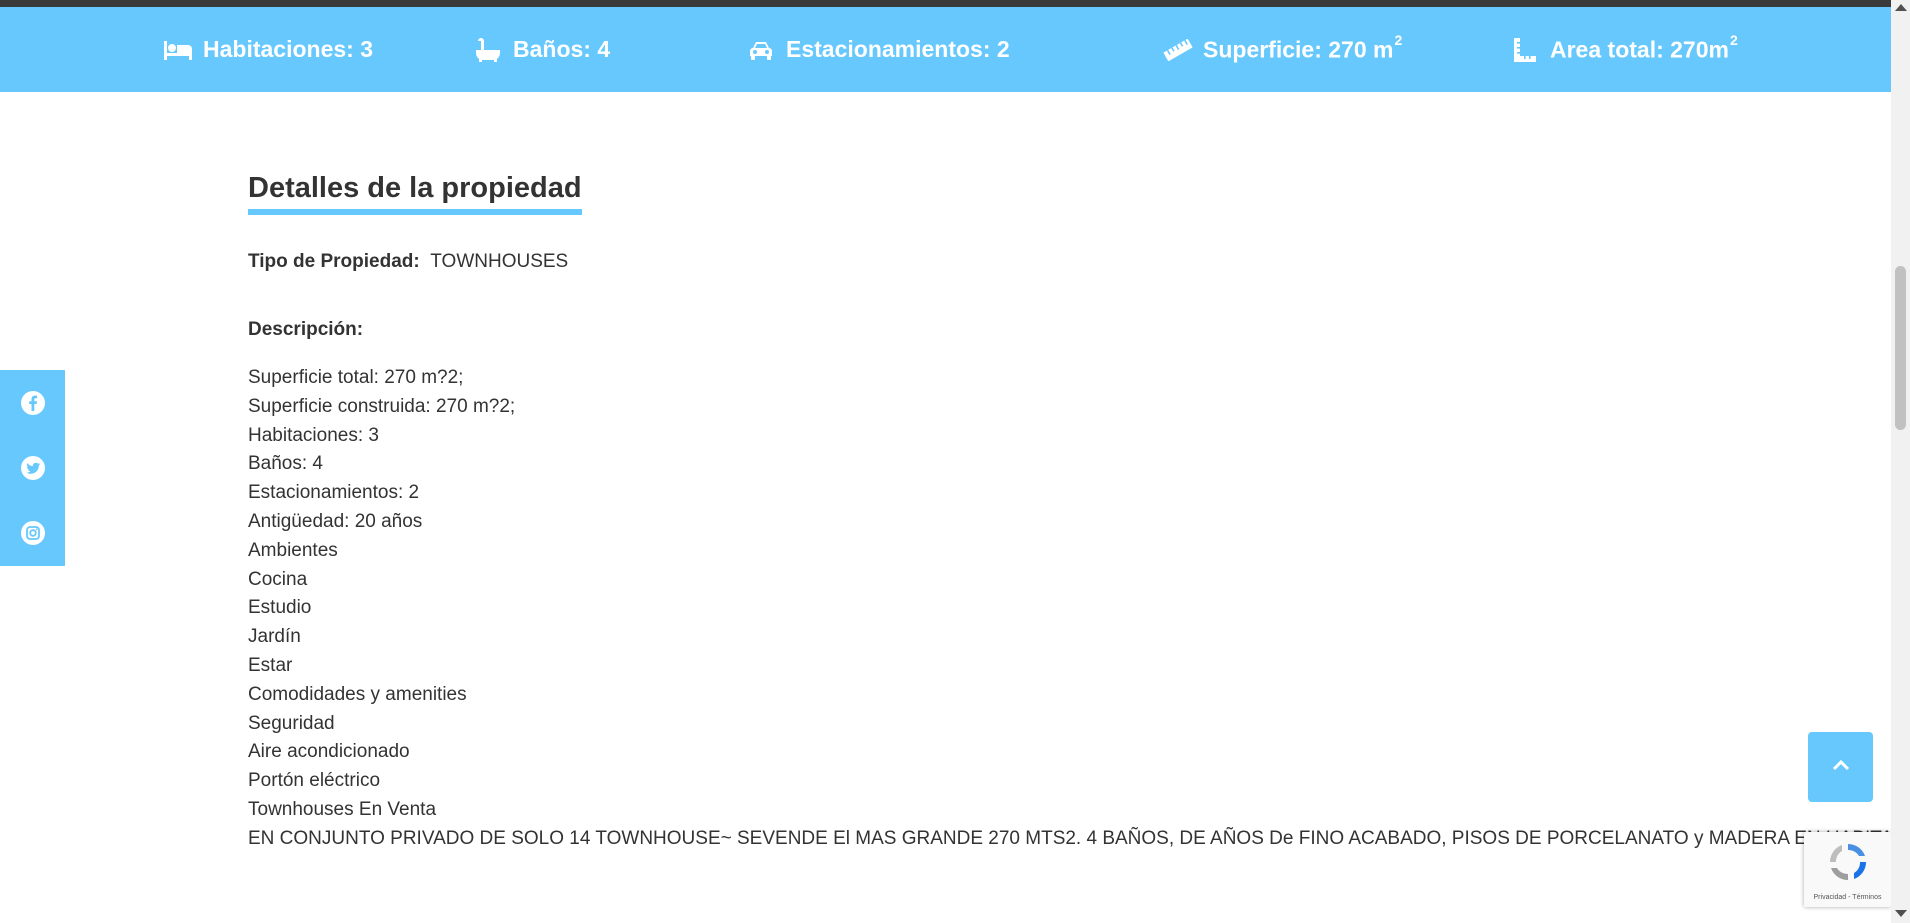 The height and width of the screenshot is (923, 1910). Describe the element at coordinates (270, 665) in the screenshot. I see `description-line: Estar` at that location.